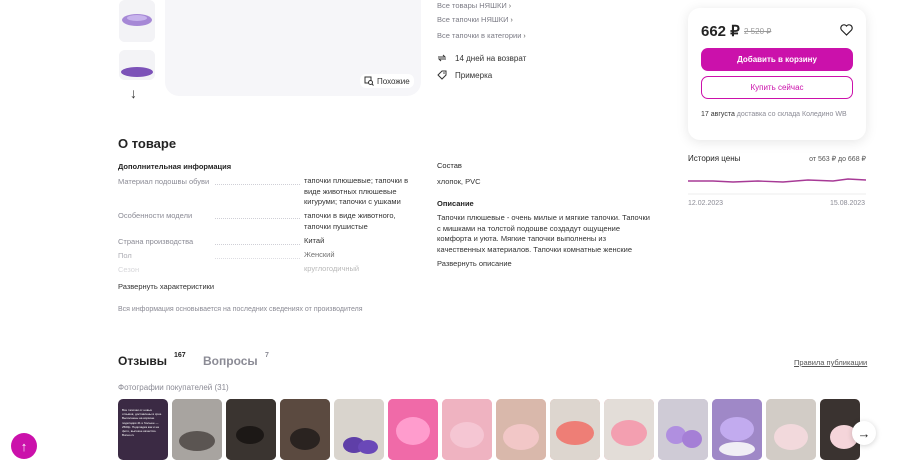 This screenshot has width=900, height=460. Describe the element at coordinates (464, 75) in the screenshot. I see `fitting-feature: Примерка` at that location.